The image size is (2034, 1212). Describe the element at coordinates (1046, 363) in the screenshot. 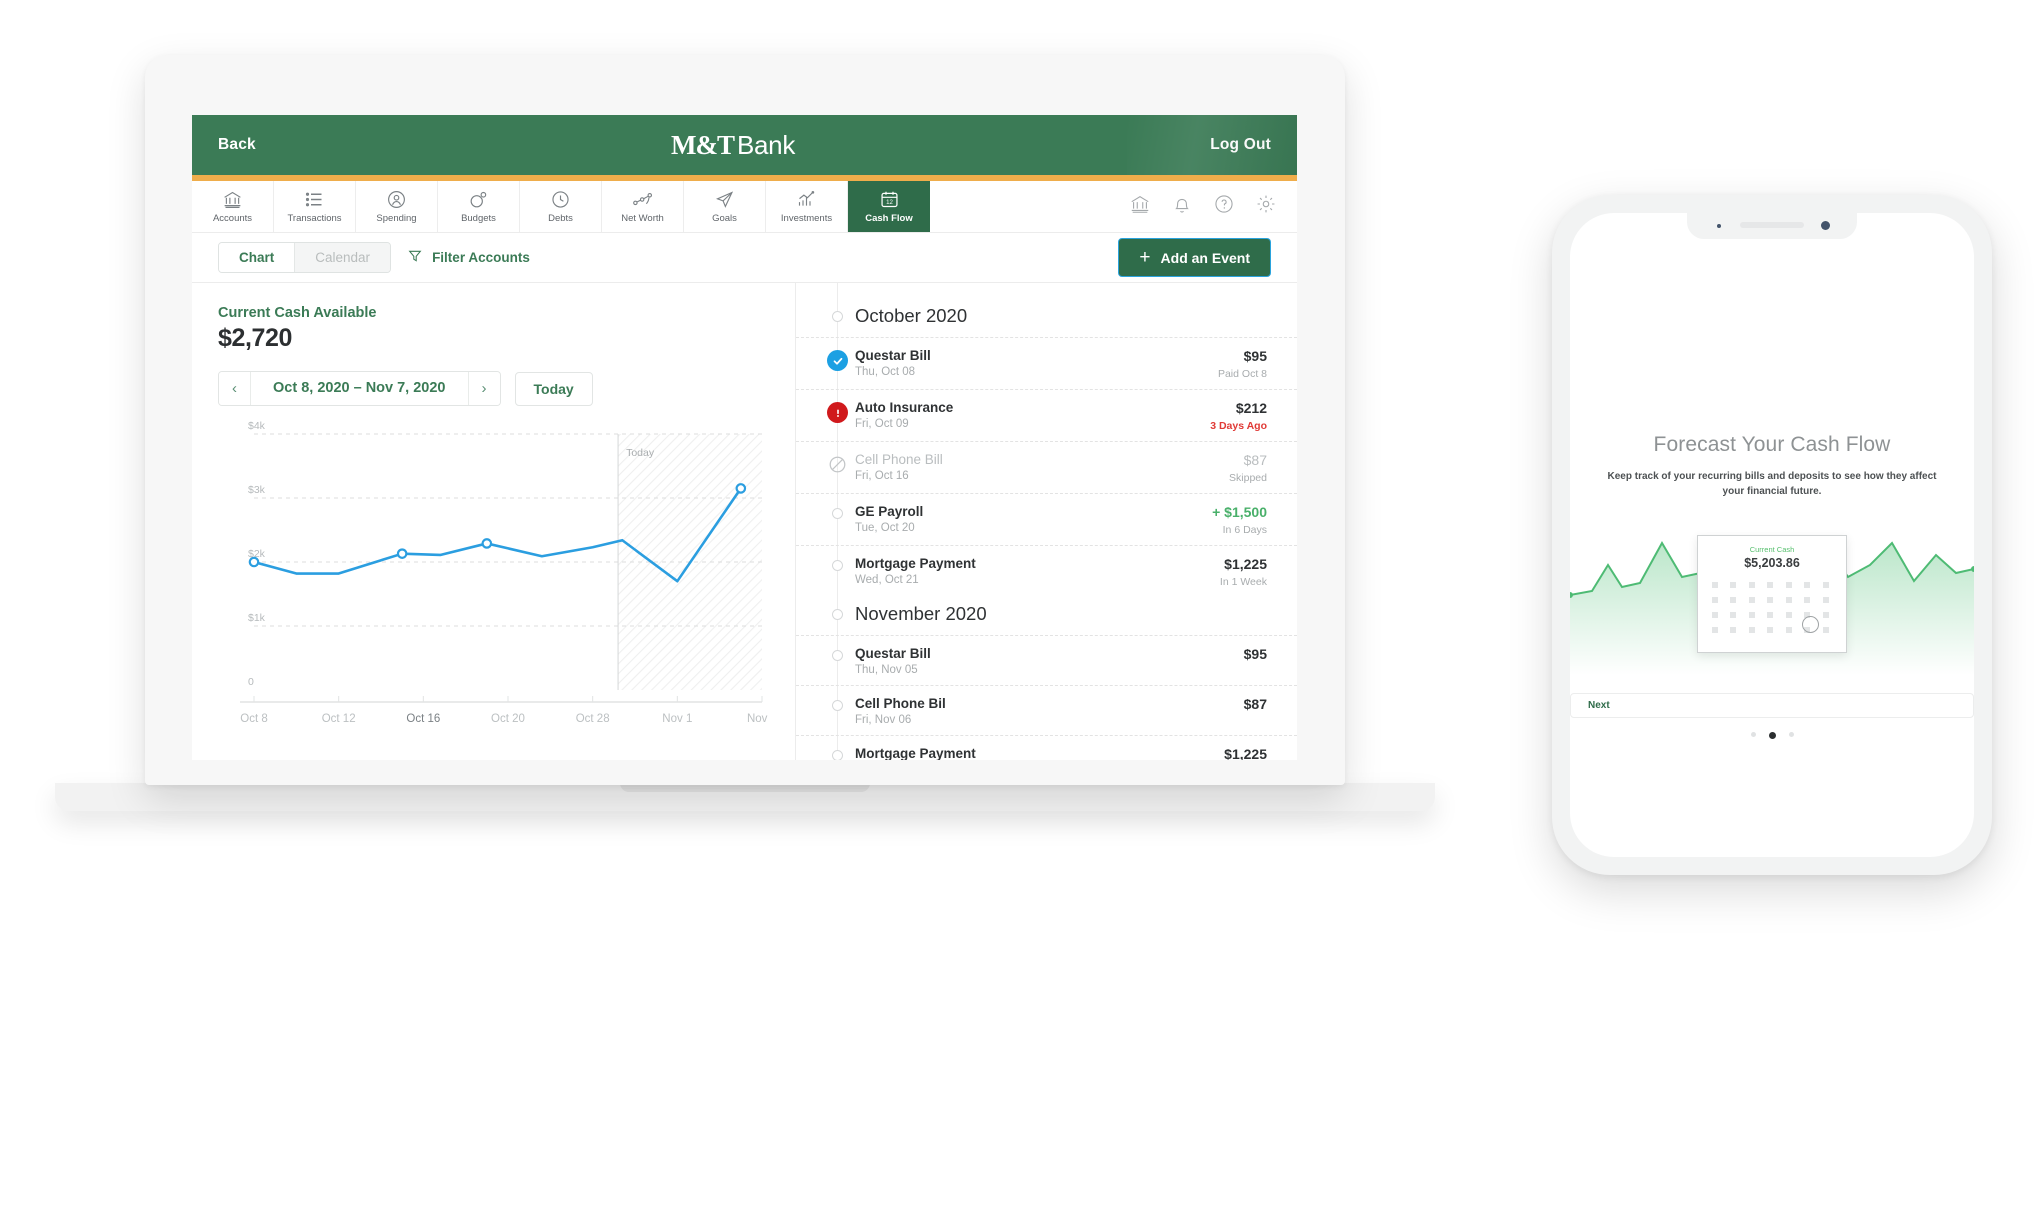

I see `event-row: Questar Bill Thu, Oct 08 $95 Paid Oct 8` at that location.